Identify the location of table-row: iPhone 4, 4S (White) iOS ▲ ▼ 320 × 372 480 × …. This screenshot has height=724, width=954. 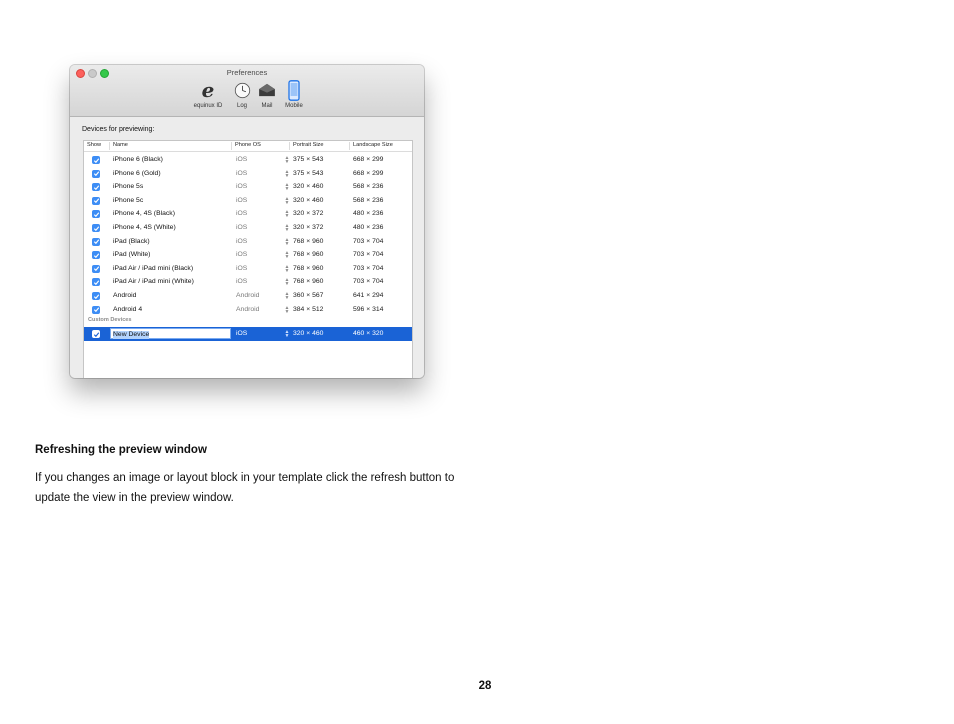
(248, 228).